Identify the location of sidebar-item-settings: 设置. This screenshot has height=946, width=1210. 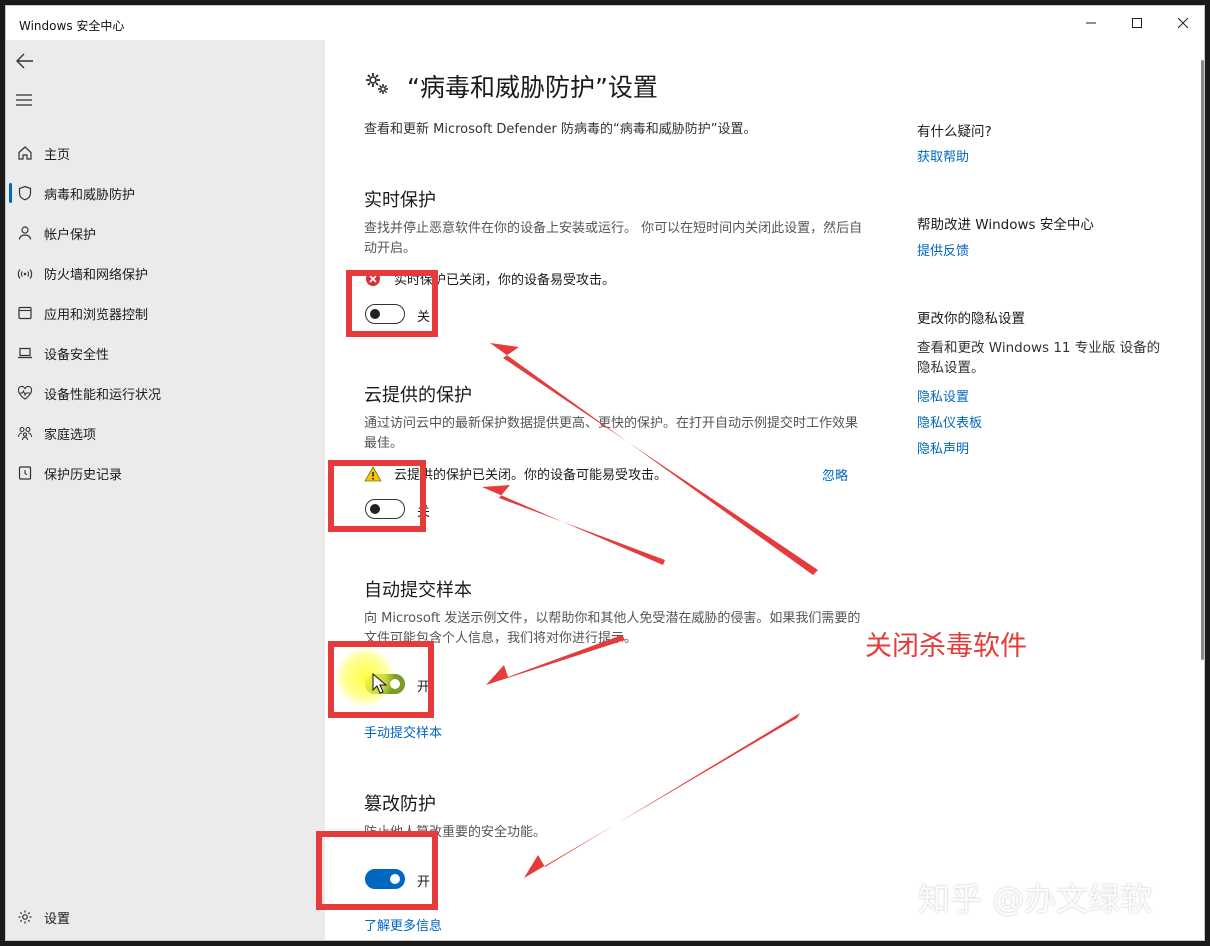
(165, 917).